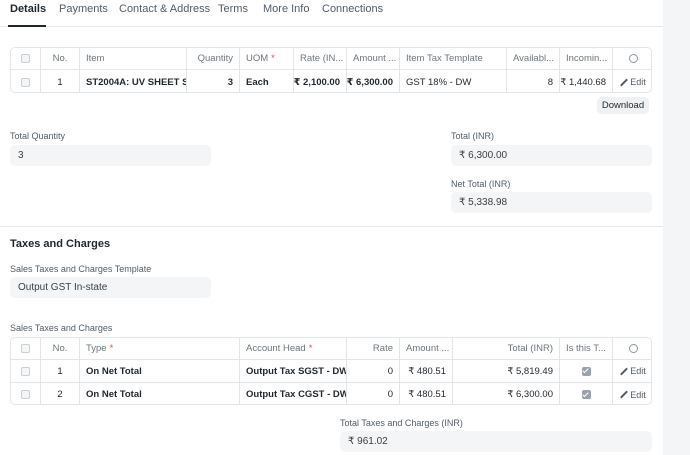 This screenshot has height=455, width=690. Describe the element at coordinates (233, 9) in the screenshot. I see `tab-terms: Terms` at that location.